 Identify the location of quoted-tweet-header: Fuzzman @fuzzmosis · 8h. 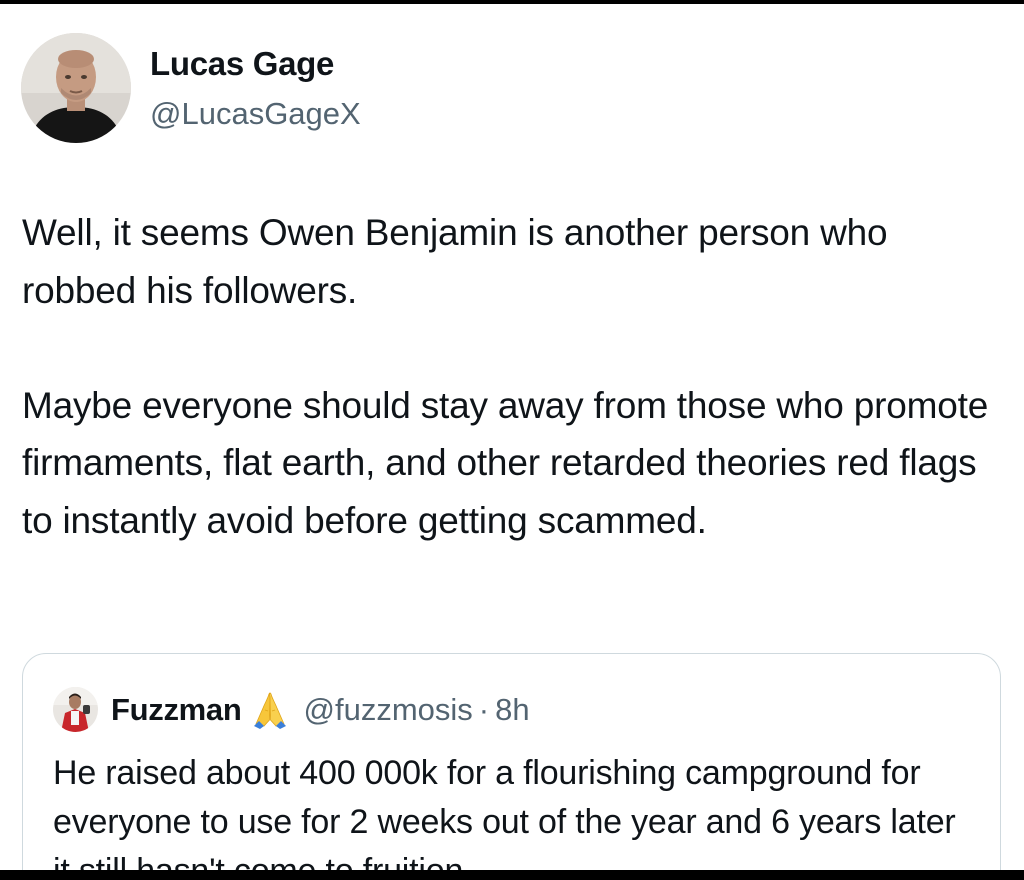
(320, 710).